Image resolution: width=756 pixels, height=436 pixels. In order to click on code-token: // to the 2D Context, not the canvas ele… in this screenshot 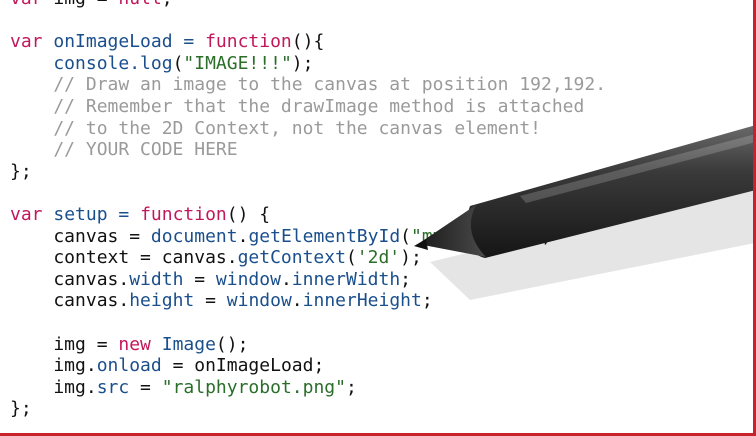, I will do `click(276, 128)`.